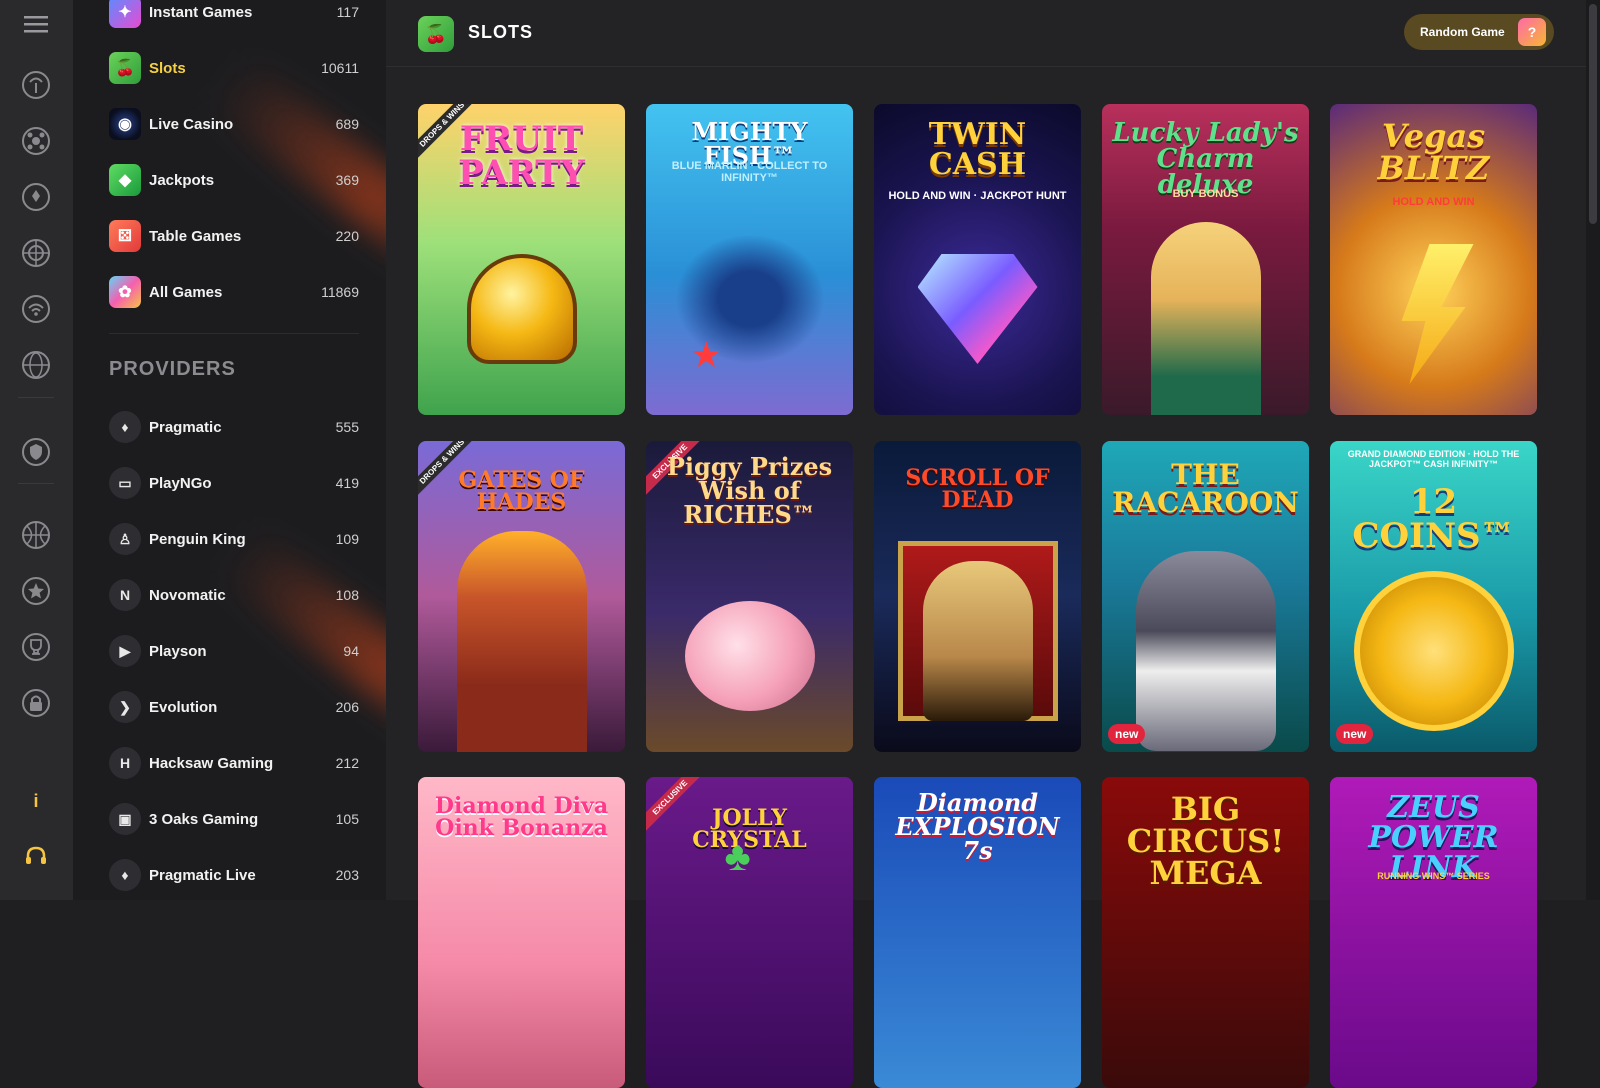  I want to click on provider-item-novomatic: N Novomatic 108, so click(234, 595).